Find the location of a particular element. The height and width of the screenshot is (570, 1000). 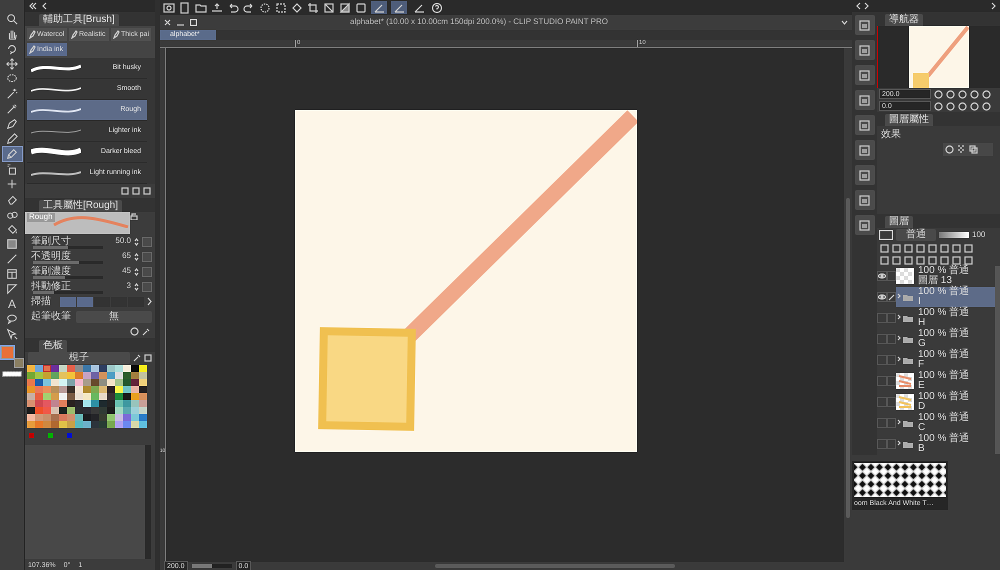

panel-tab: 色板 is located at coordinates (53, 346).